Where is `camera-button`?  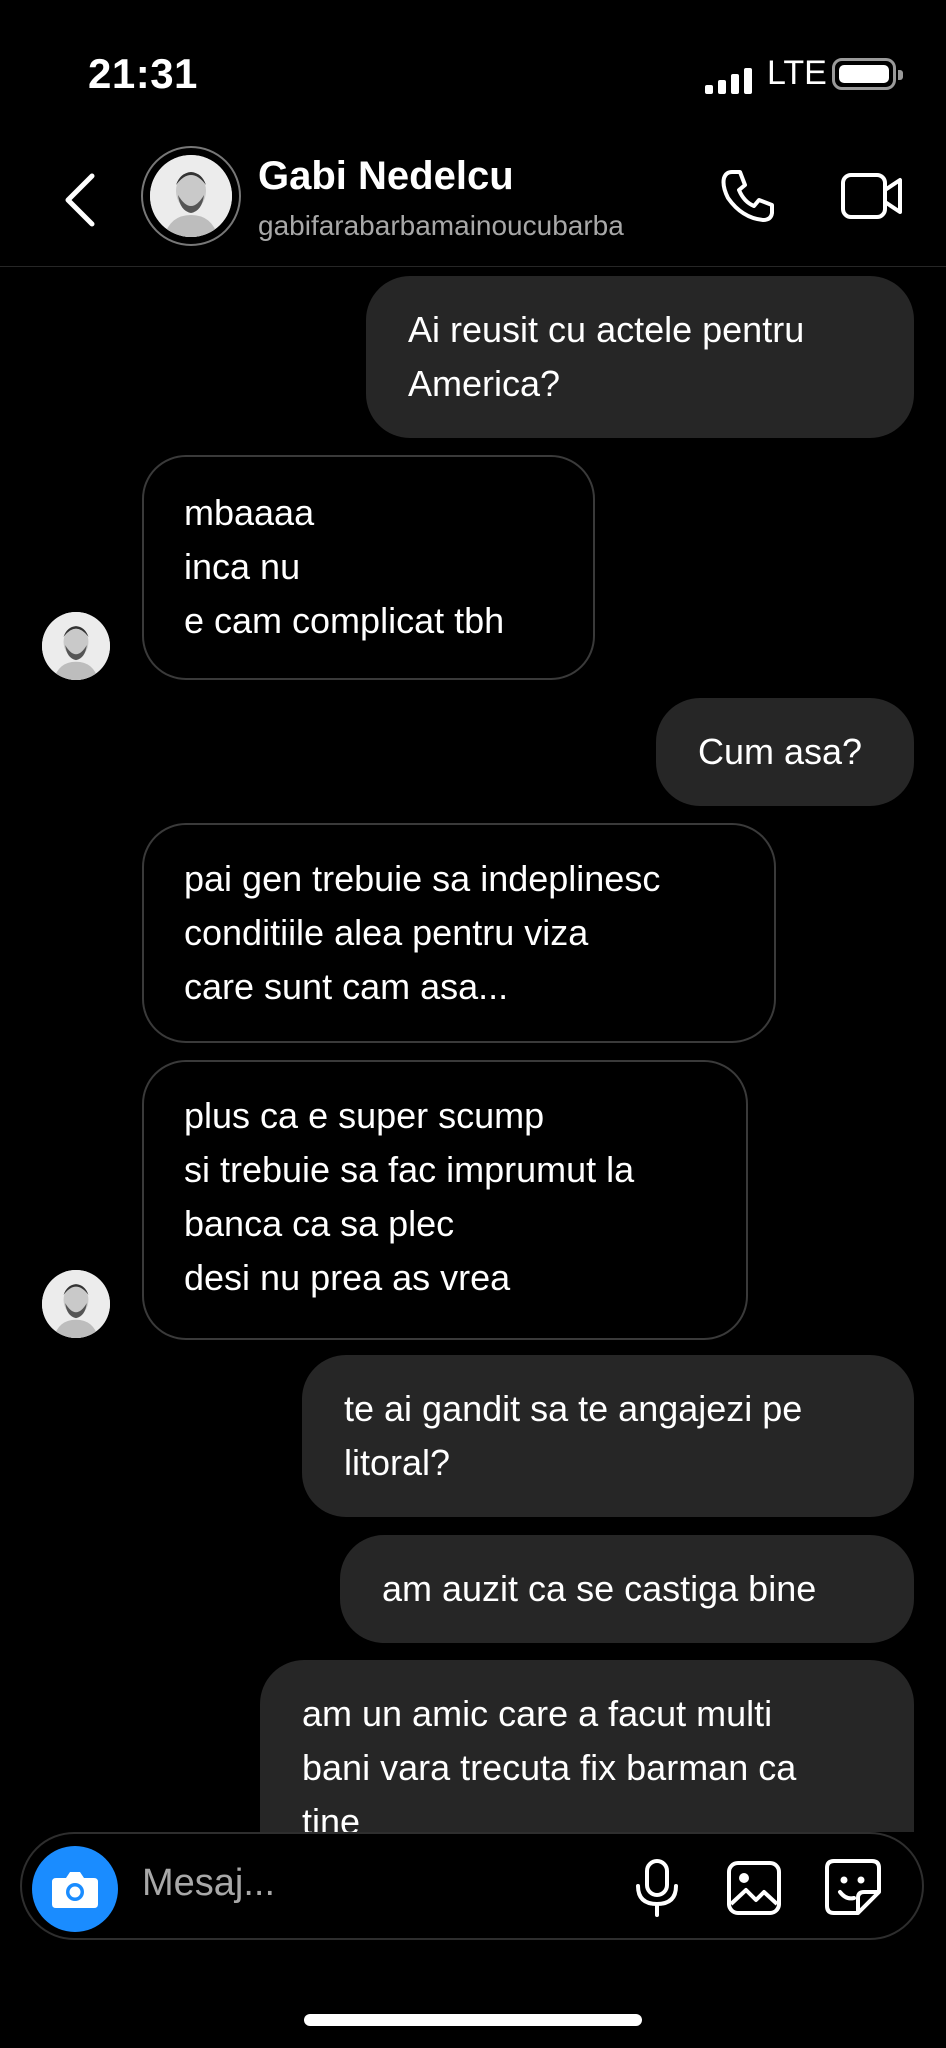
camera-button is located at coordinates (75, 1889).